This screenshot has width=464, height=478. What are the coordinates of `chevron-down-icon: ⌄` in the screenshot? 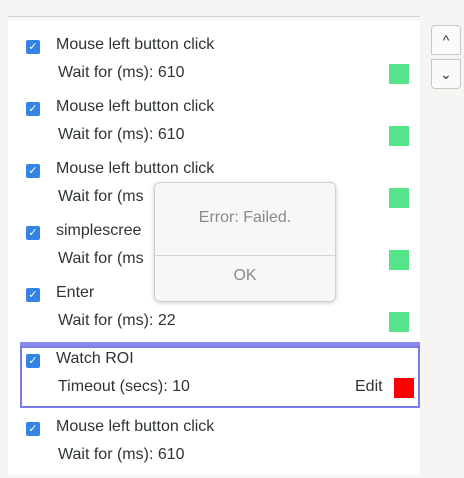 It's located at (446, 73).